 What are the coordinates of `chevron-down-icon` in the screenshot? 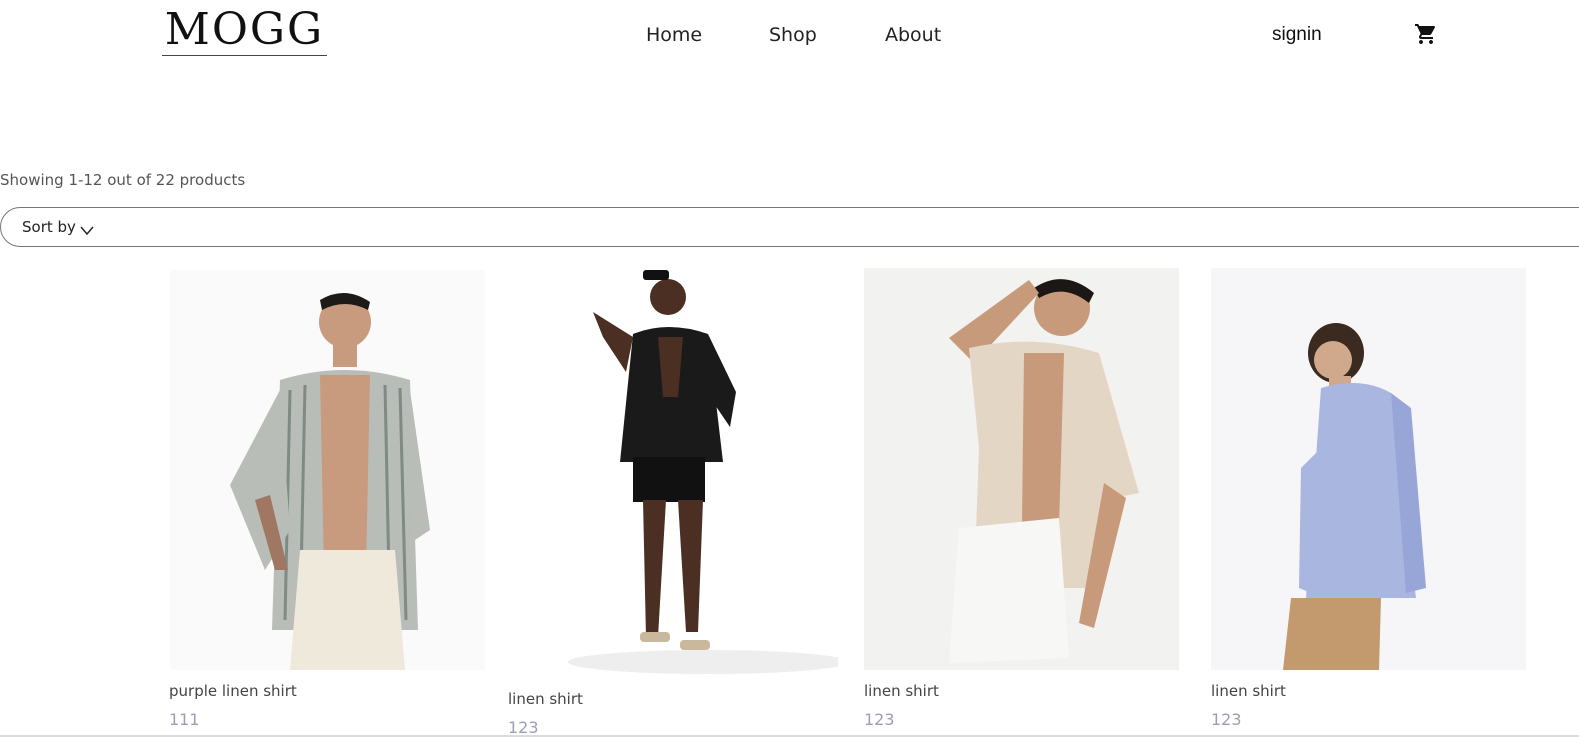 It's located at (87, 229).